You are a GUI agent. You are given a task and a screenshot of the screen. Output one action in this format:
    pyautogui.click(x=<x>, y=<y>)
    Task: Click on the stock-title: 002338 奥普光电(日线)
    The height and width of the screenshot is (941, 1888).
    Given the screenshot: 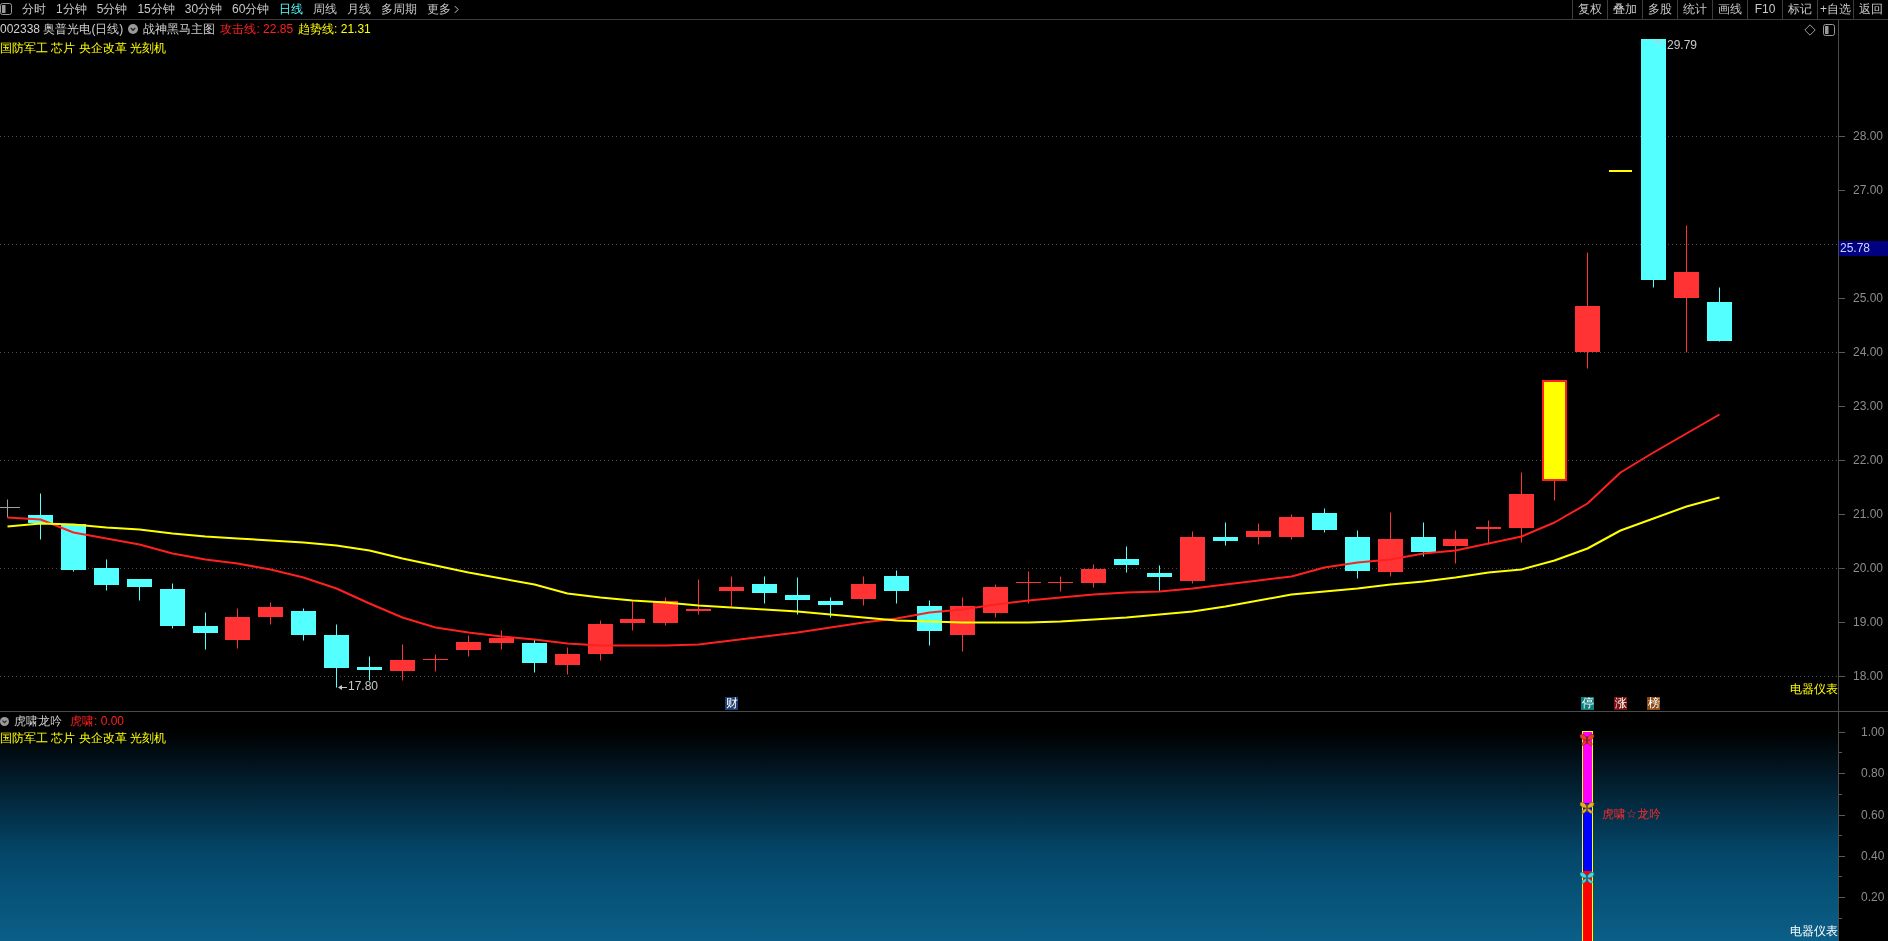 What is the action you would take?
    pyautogui.click(x=62, y=29)
    